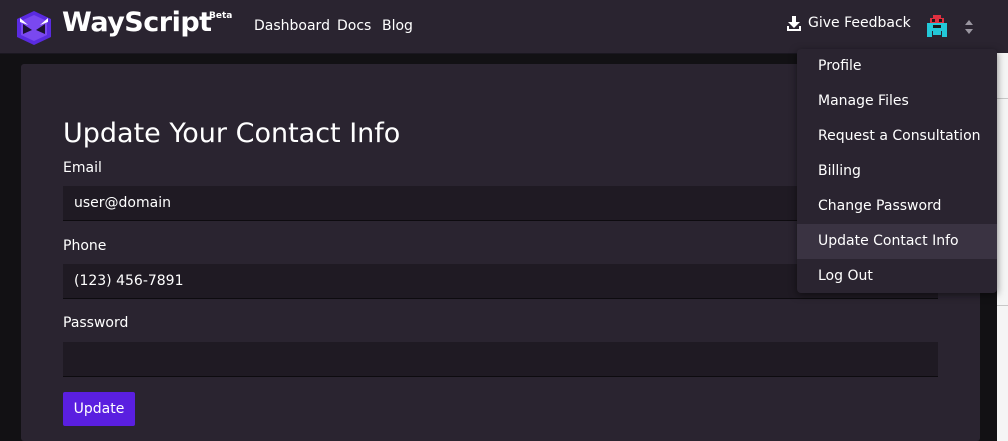 The width and height of the screenshot is (1008, 441). What do you see at coordinates (137, 22) in the screenshot?
I see `brand-name: WayScript` at bounding box center [137, 22].